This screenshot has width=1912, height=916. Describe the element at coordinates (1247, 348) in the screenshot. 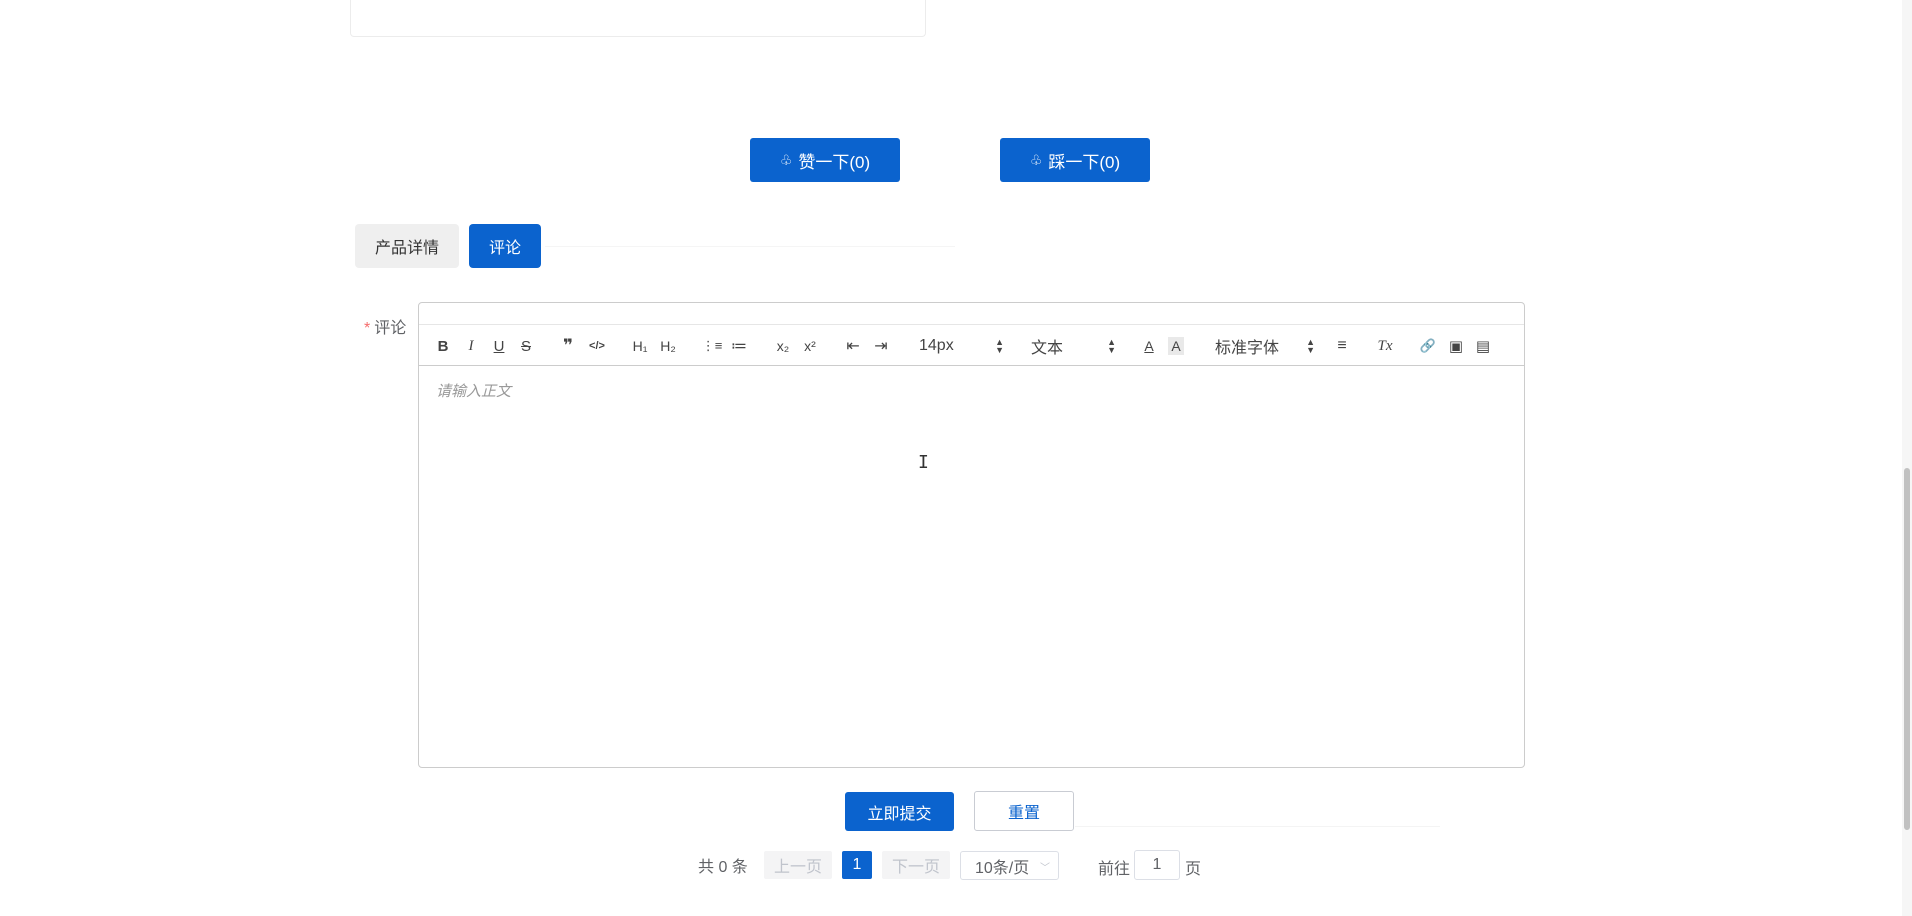

I see `font-family-value: 标准字体` at that location.